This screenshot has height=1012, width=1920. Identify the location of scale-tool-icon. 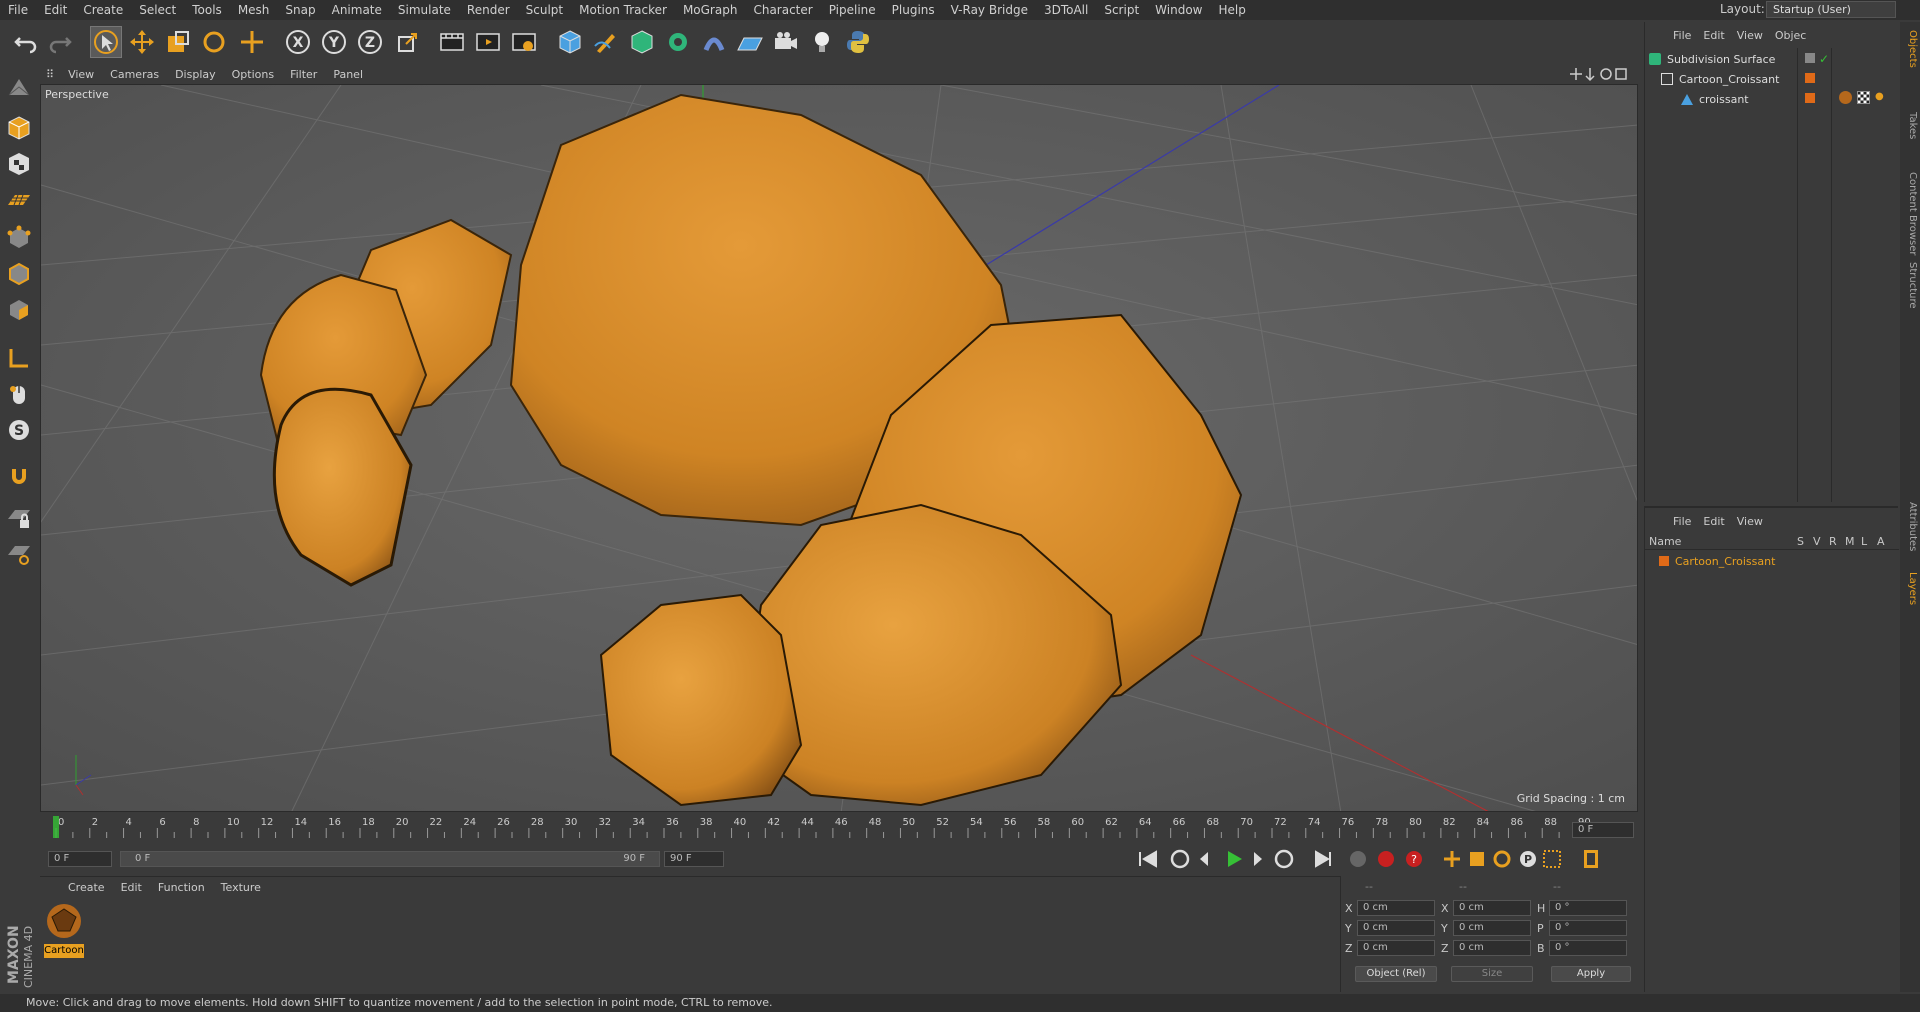
(178, 42).